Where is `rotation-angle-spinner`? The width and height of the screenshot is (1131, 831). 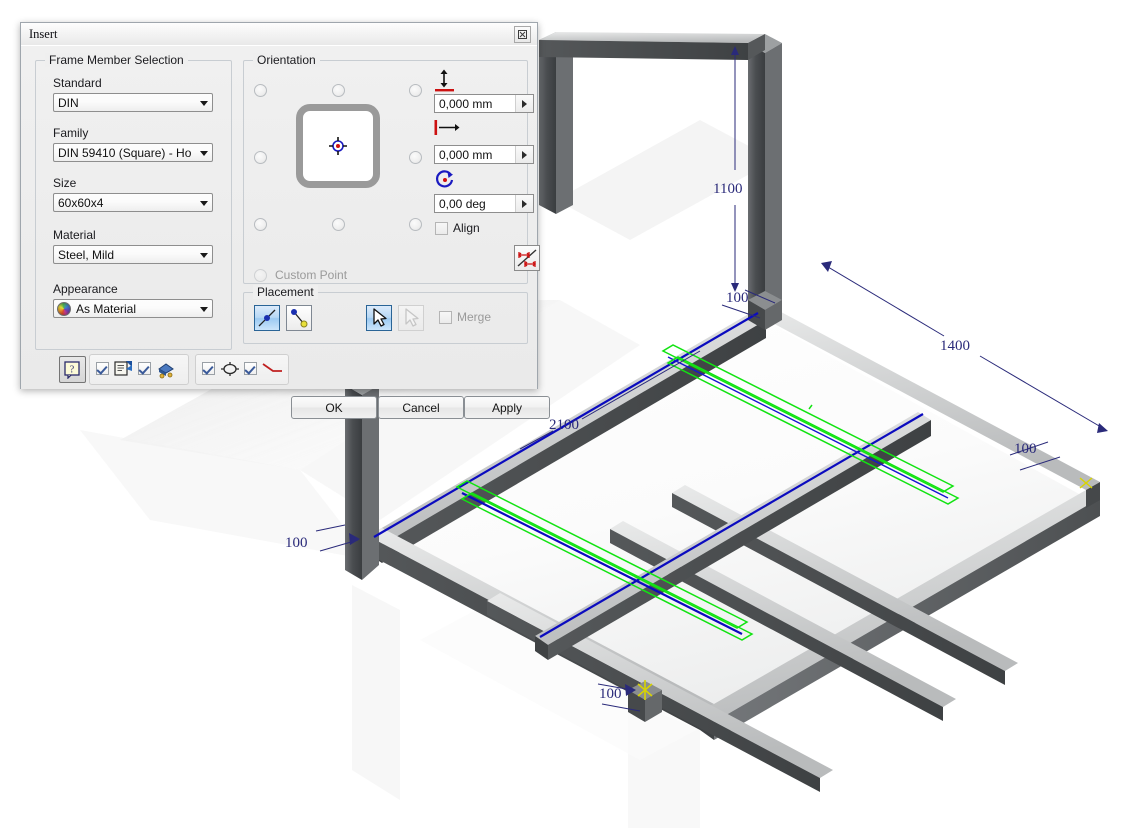
rotation-angle-spinner is located at coordinates (524, 203).